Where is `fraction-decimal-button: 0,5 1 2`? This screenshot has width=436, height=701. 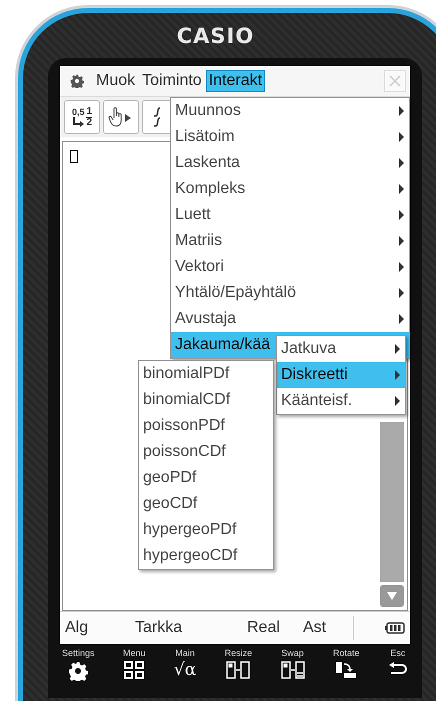 fraction-decimal-button: 0,5 1 2 is located at coordinates (82, 117).